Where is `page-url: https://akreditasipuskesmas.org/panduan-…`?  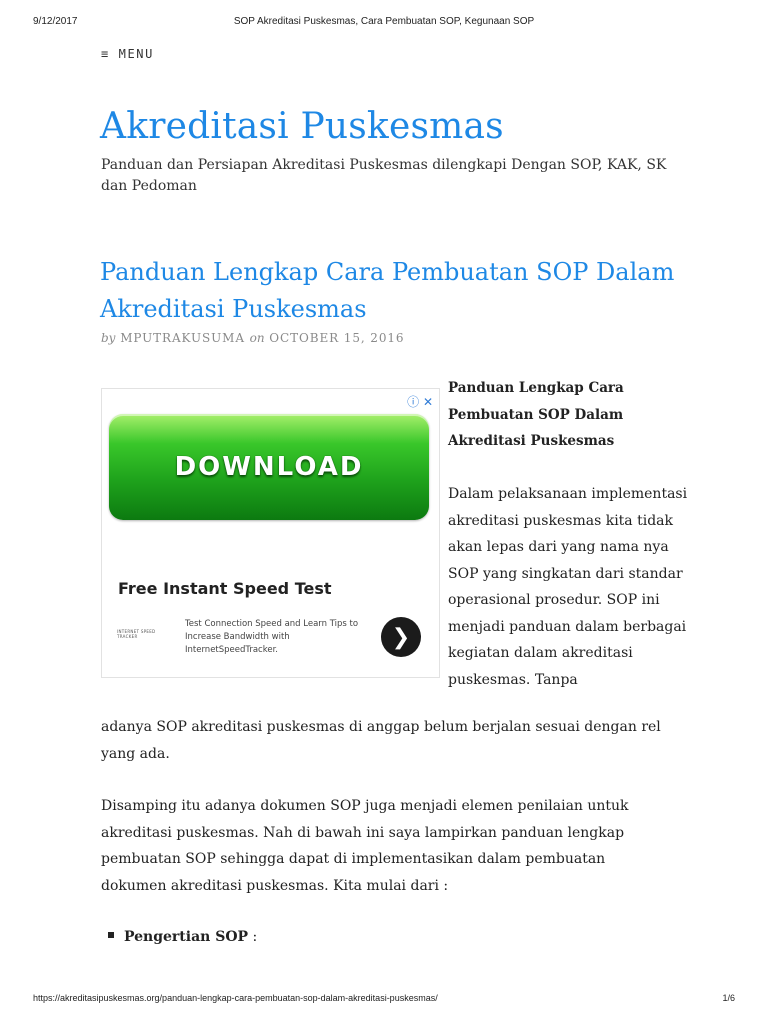 page-url: https://akreditasipuskesmas.org/panduan-… is located at coordinates (235, 998).